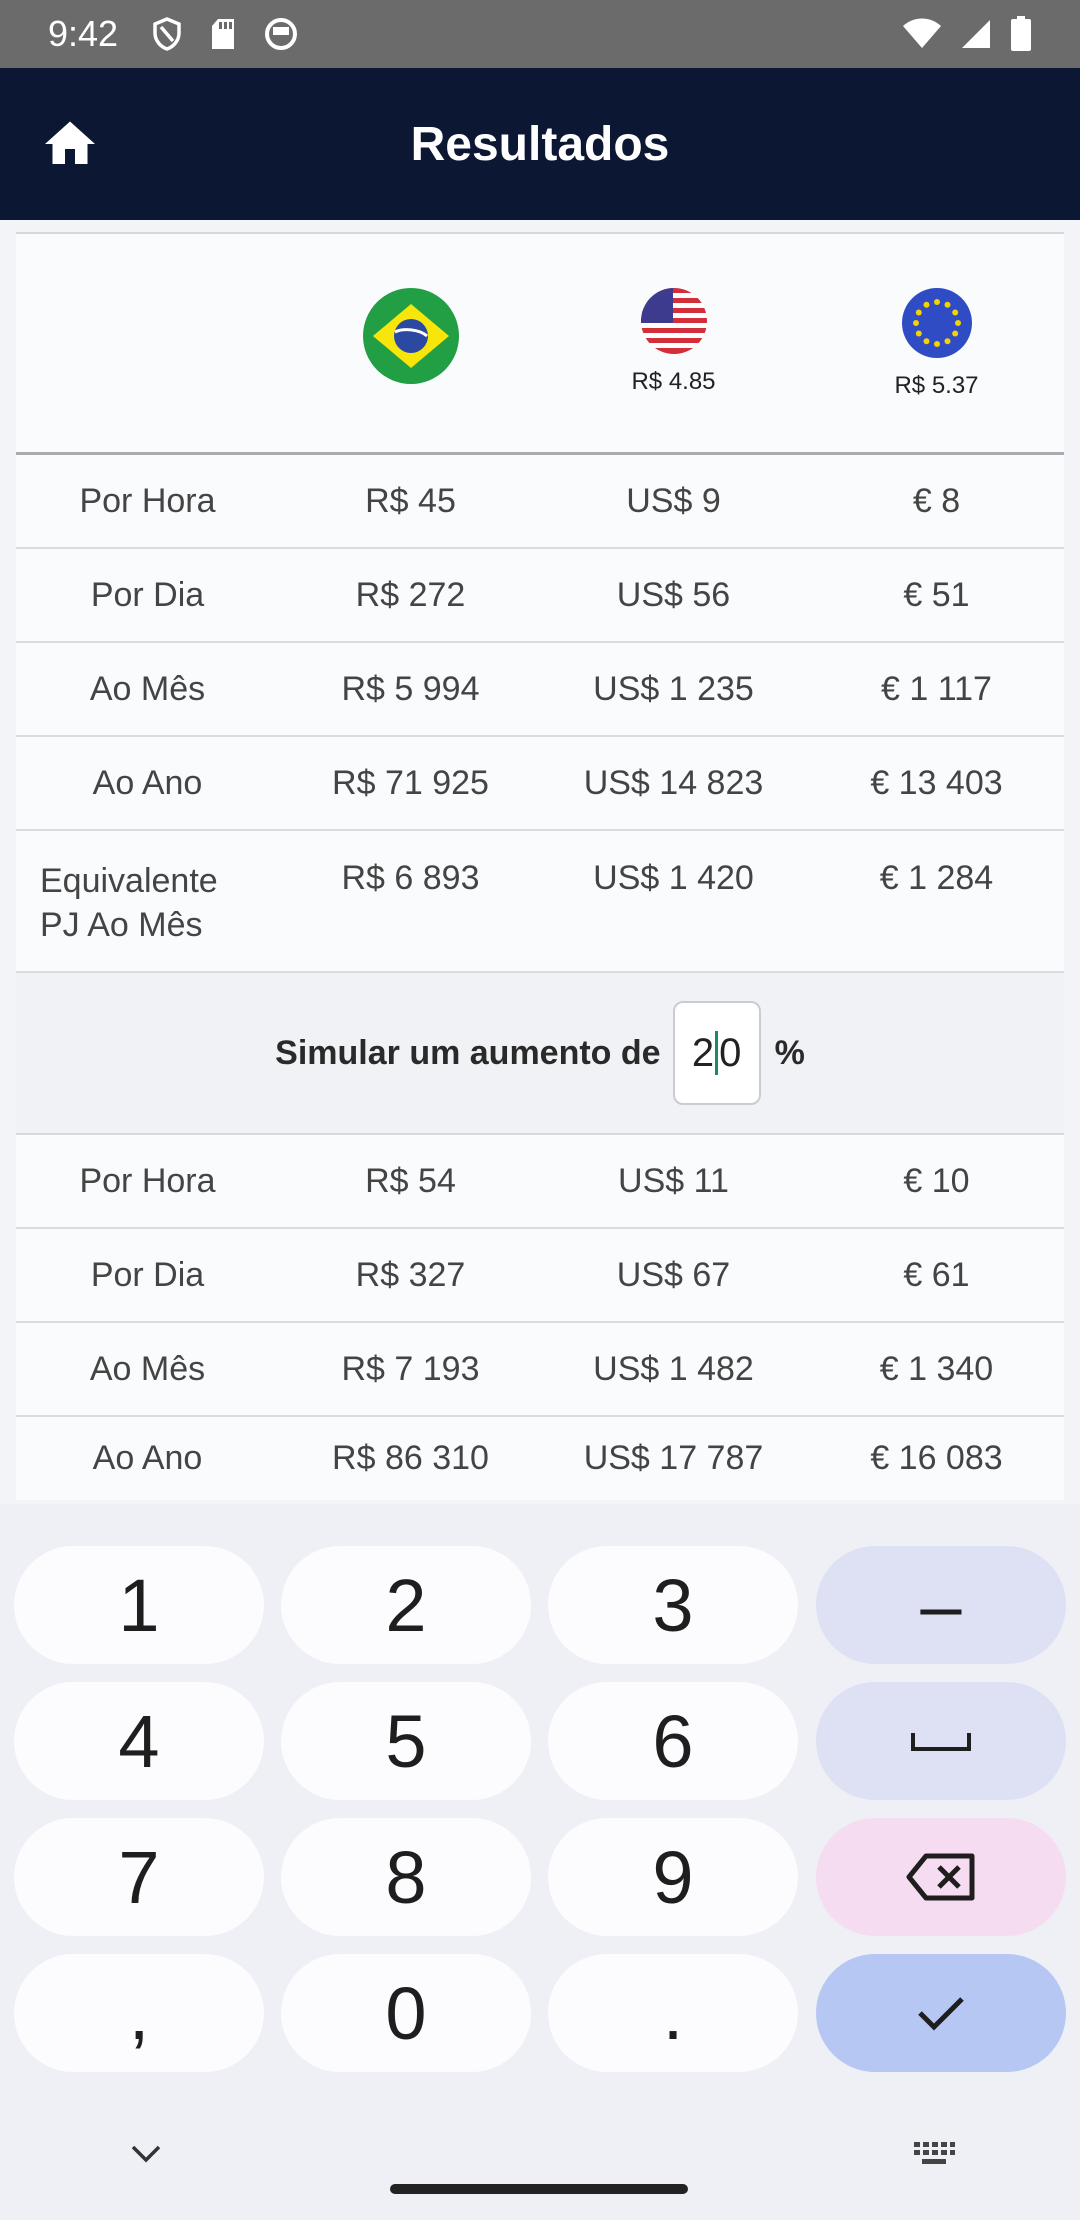 The height and width of the screenshot is (2220, 1080). What do you see at coordinates (281, 34) in the screenshot?
I see `app-status-icon` at bounding box center [281, 34].